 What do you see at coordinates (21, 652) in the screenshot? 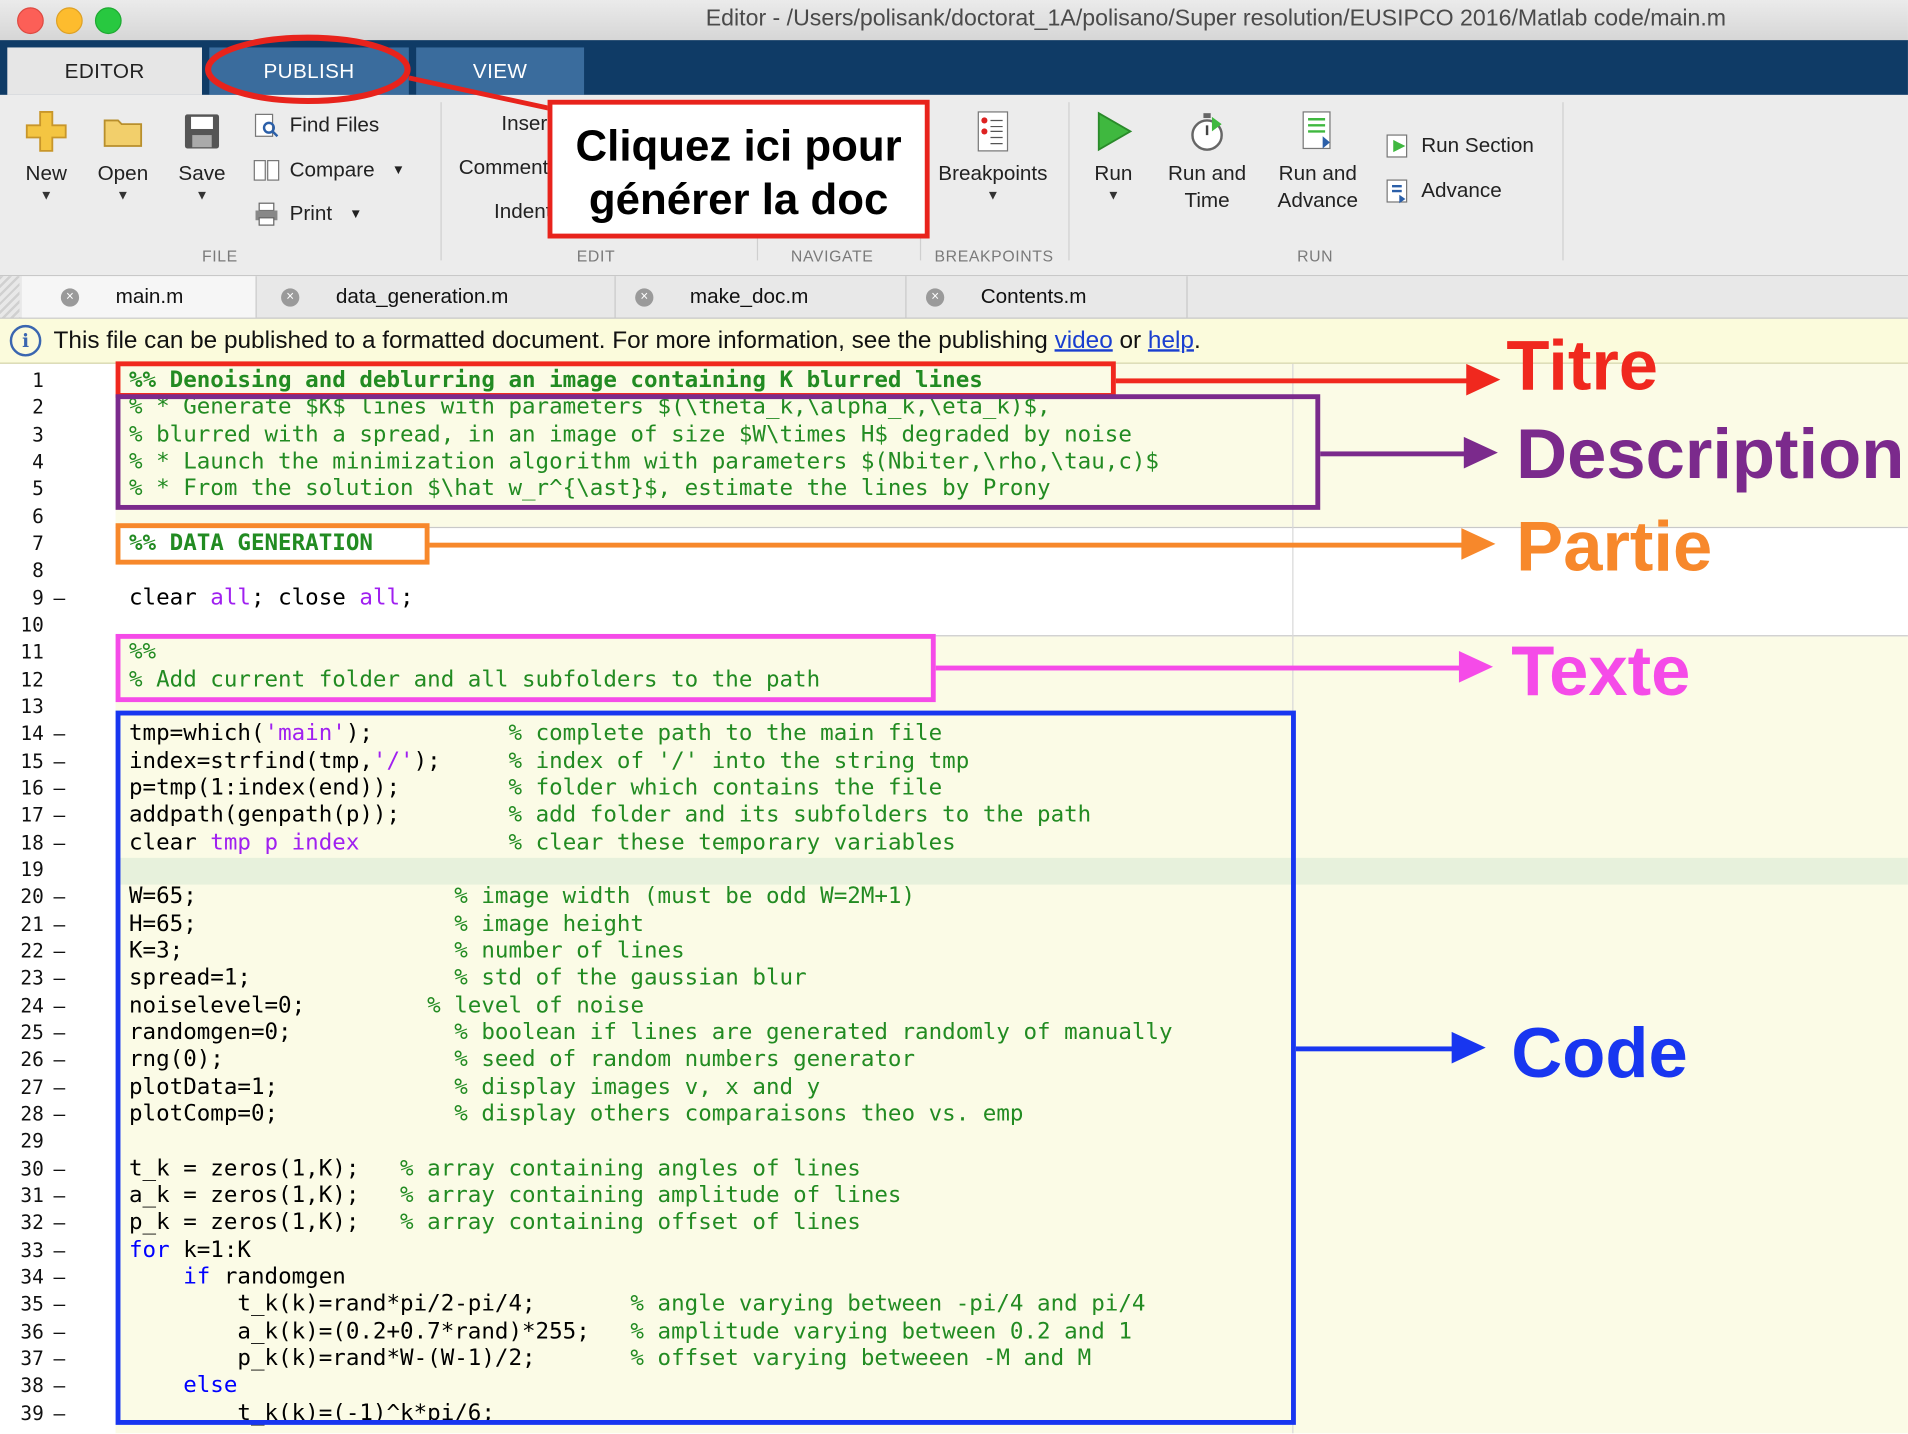
I see `line-number: 11` at bounding box center [21, 652].